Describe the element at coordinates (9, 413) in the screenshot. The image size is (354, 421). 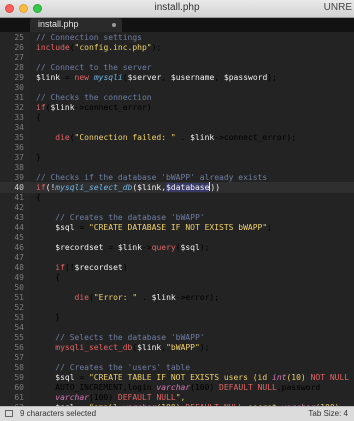
I see `panel-toggle-icon` at that location.